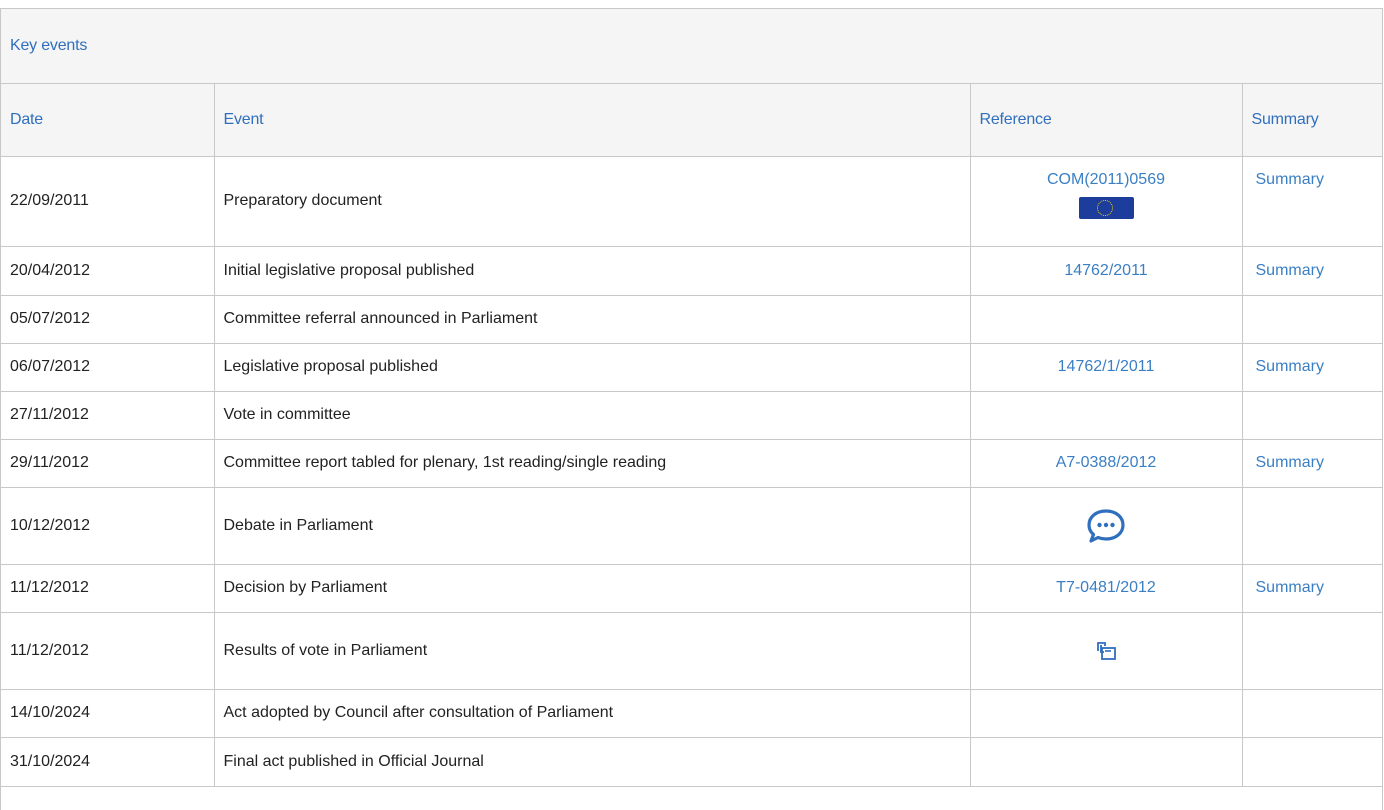 This screenshot has height=810, width=1384. I want to click on reference-link: A7-0388/2012, so click(1106, 462).